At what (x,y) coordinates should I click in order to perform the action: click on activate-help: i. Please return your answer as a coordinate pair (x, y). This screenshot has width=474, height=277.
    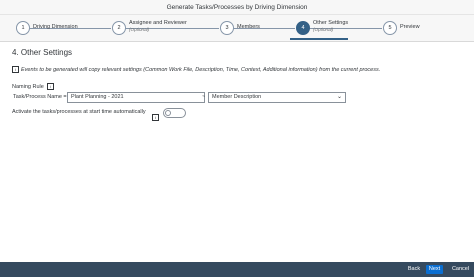
    Looking at the image, I should click on (156, 118).